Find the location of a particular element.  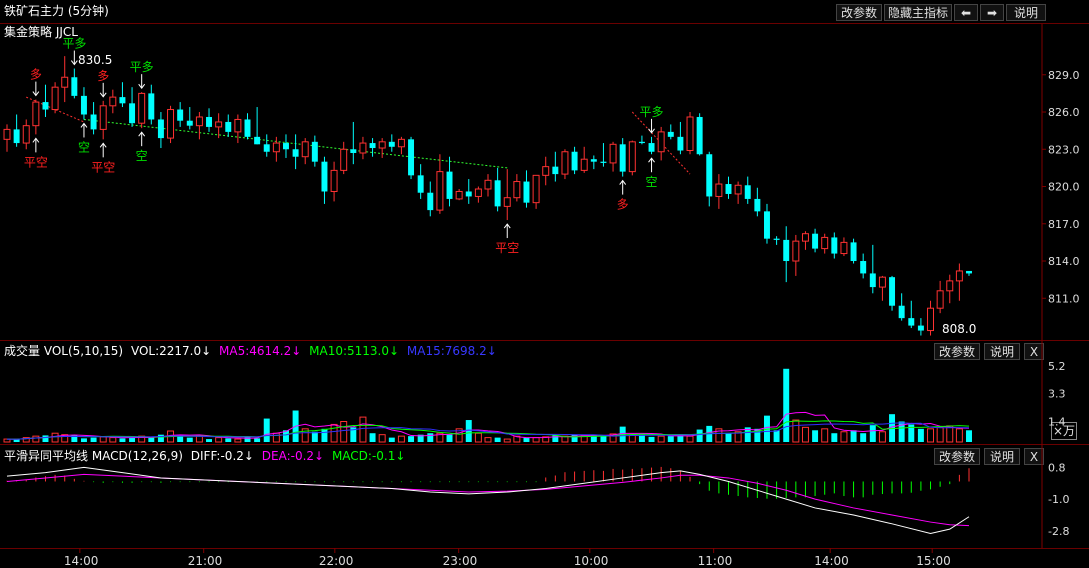

time-label: 23:00 is located at coordinates (460, 561).